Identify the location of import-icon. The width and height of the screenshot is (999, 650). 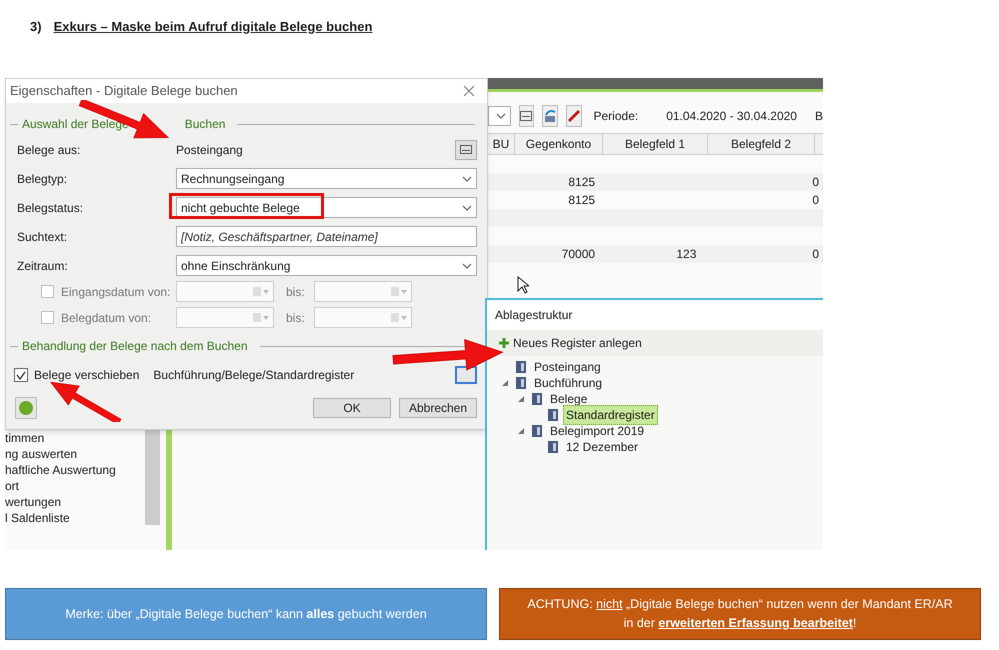
(550, 116).